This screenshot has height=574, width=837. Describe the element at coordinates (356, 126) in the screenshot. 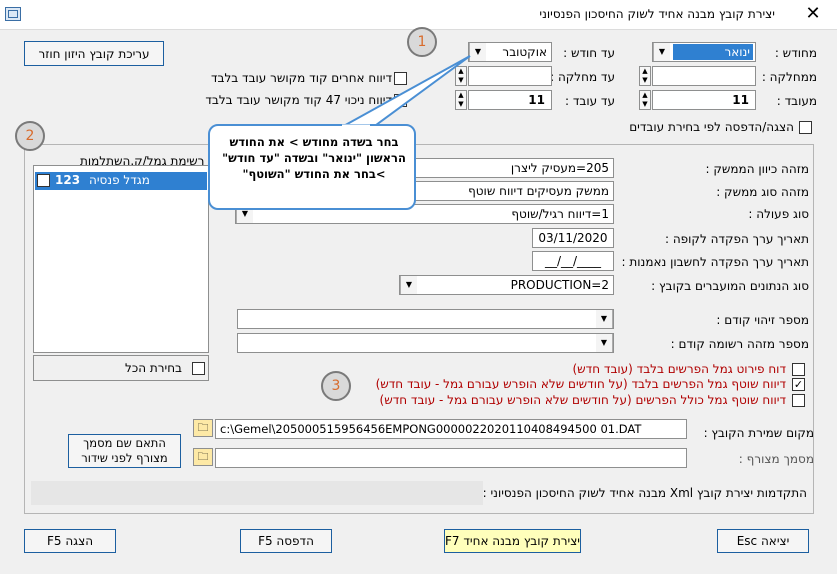

I see `callout-pointer-cover` at that location.